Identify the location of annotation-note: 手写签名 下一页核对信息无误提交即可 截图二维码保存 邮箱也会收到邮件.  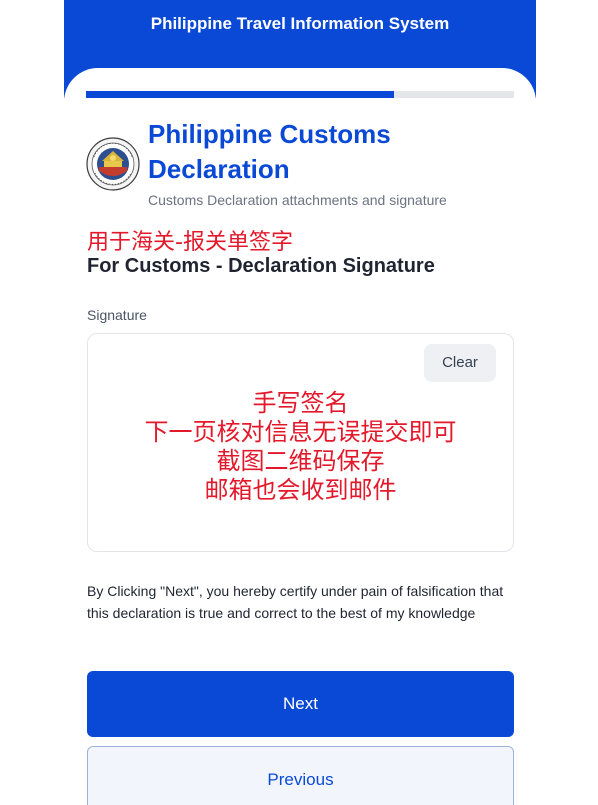
(300, 447).